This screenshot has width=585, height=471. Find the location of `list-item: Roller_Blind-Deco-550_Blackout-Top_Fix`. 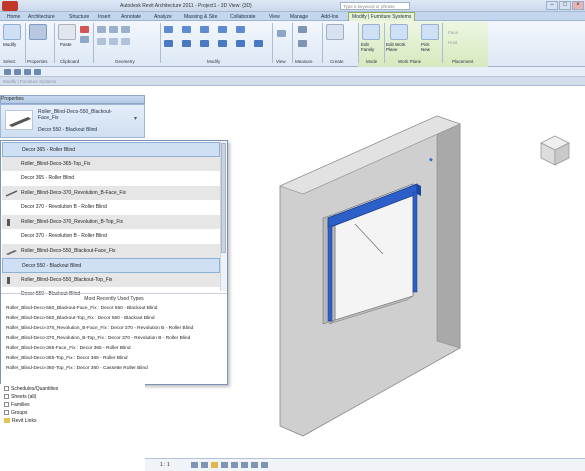

list-item: Roller_Blind-Deco-550_Blackout-Top_Fix is located at coordinates (111, 279).